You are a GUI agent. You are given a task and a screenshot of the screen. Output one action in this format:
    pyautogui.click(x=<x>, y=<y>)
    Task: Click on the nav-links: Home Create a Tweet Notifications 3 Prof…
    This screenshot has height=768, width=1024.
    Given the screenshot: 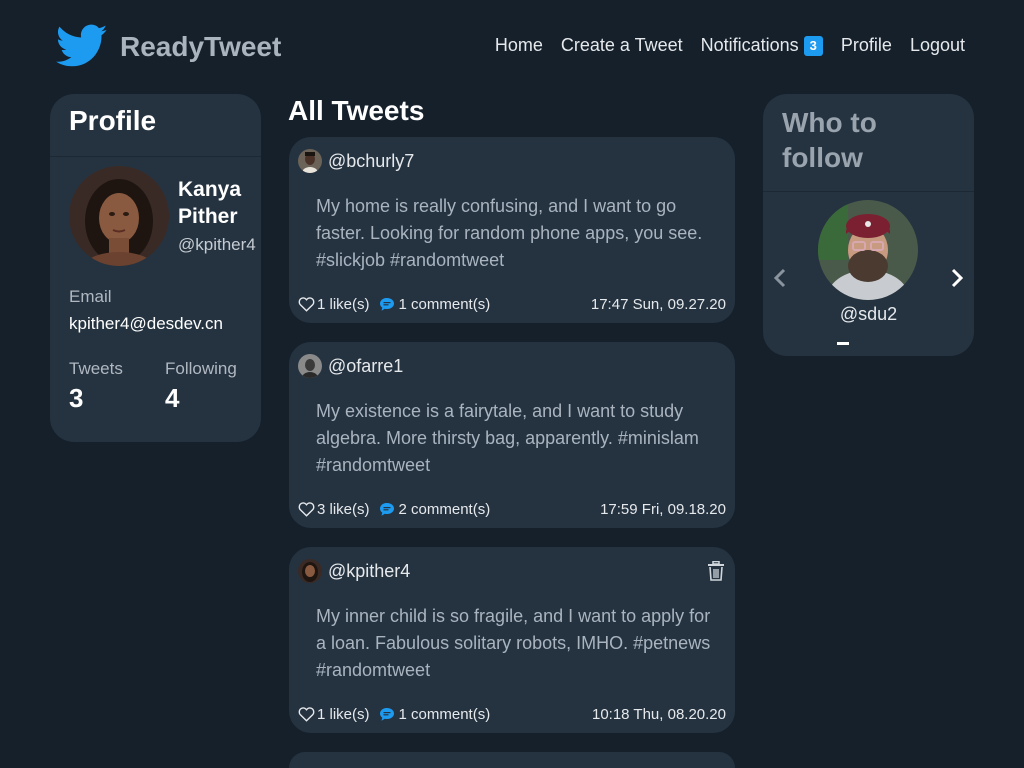 What is the action you would take?
    pyautogui.click(x=730, y=45)
    